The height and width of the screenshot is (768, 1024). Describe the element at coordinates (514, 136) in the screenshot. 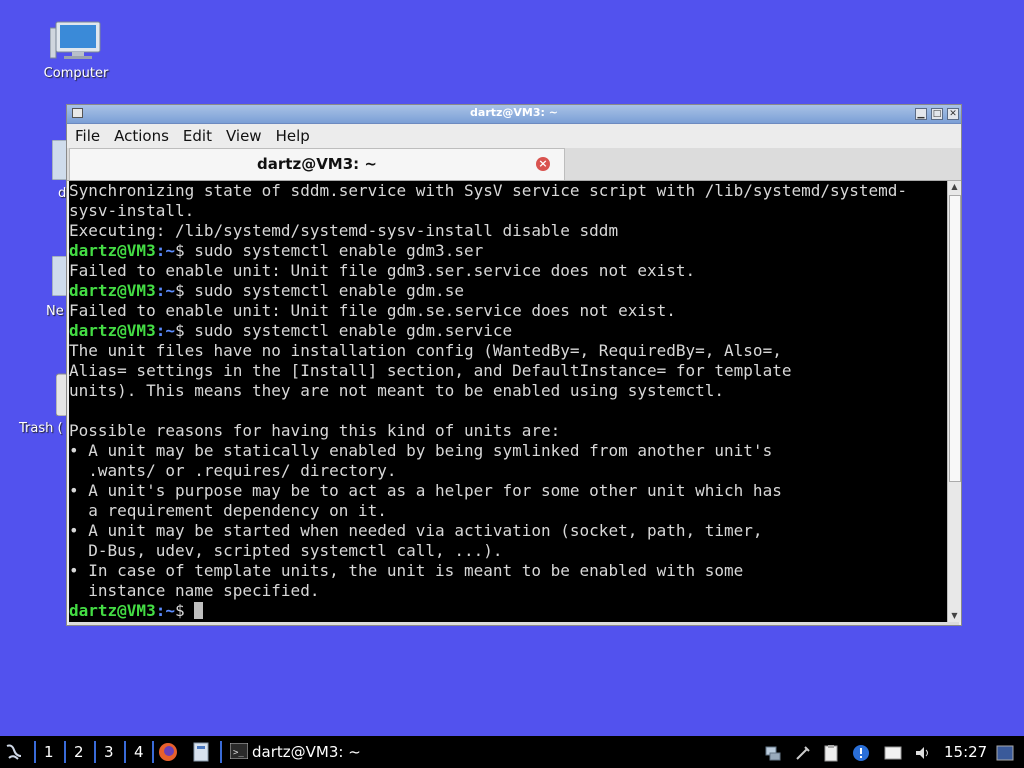

I see `menu-bar: File Actions Edit View Help` at that location.